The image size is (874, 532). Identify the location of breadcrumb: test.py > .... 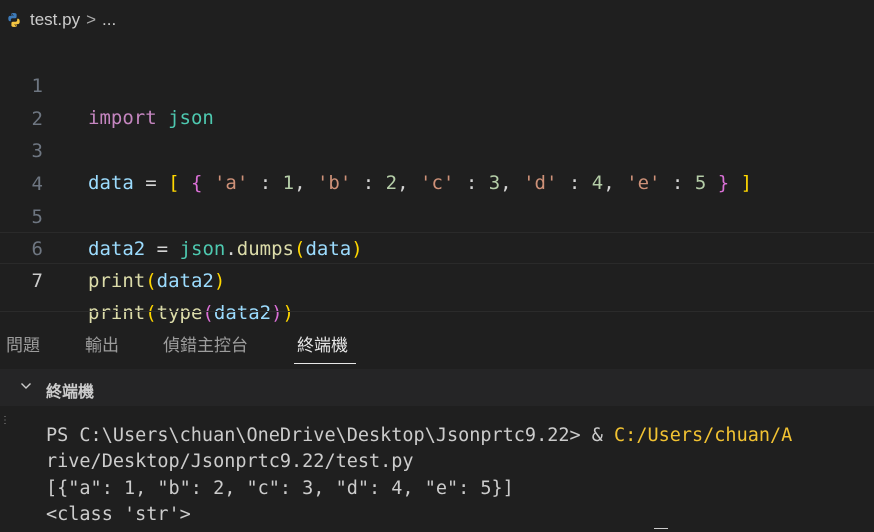
(437, 20).